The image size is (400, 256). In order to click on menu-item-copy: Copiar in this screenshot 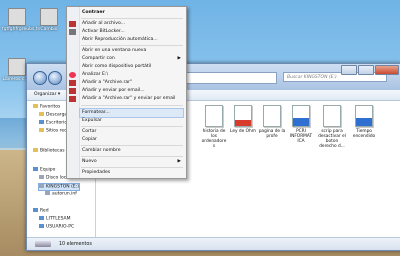, I will do `click(132, 140)`.